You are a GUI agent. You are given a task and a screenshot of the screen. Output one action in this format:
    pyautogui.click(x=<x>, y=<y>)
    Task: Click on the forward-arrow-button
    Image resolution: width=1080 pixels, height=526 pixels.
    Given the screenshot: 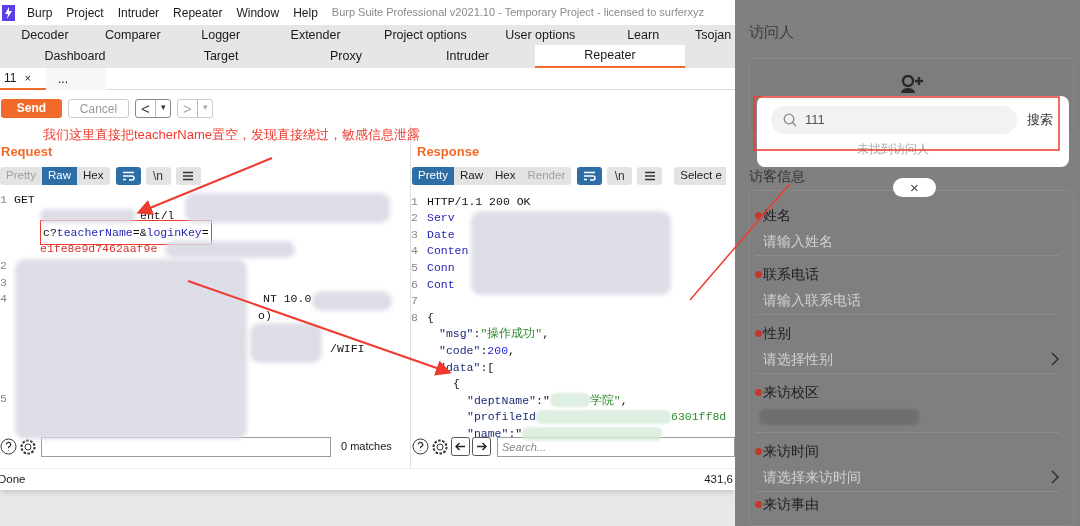 What is the action you would take?
    pyautogui.click(x=481, y=446)
    